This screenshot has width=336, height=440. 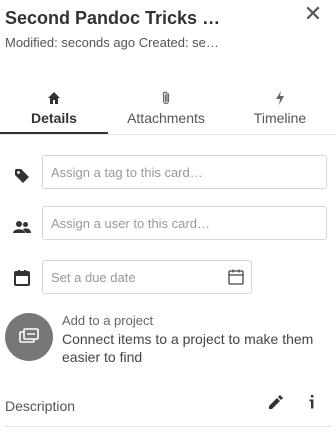 I want to click on pencil-icon, so click(x=276, y=402).